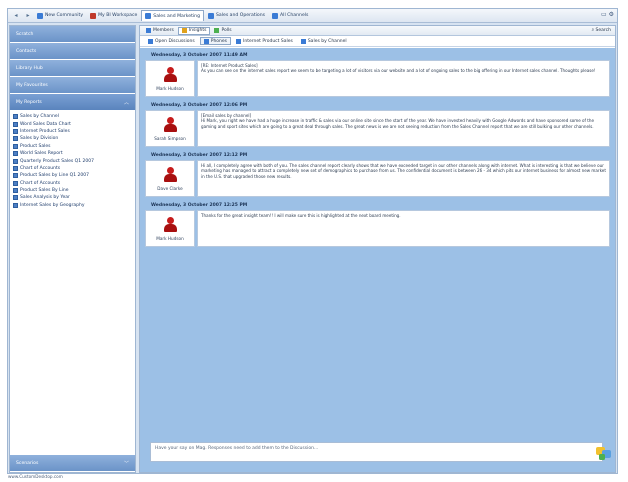  I want to click on breadcrumb-label: Sales by Channel, so click(327, 41).